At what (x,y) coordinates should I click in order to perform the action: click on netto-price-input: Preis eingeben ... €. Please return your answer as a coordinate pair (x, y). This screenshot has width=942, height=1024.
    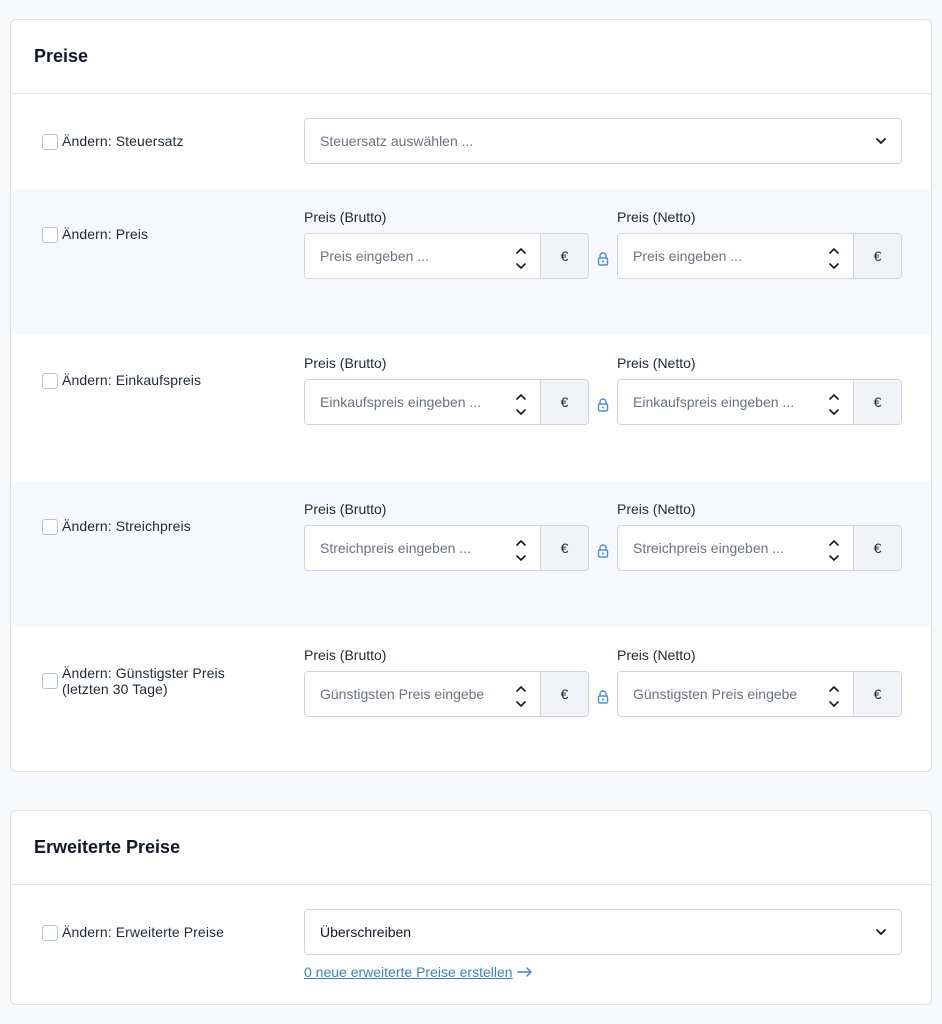
    Looking at the image, I should click on (759, 256).